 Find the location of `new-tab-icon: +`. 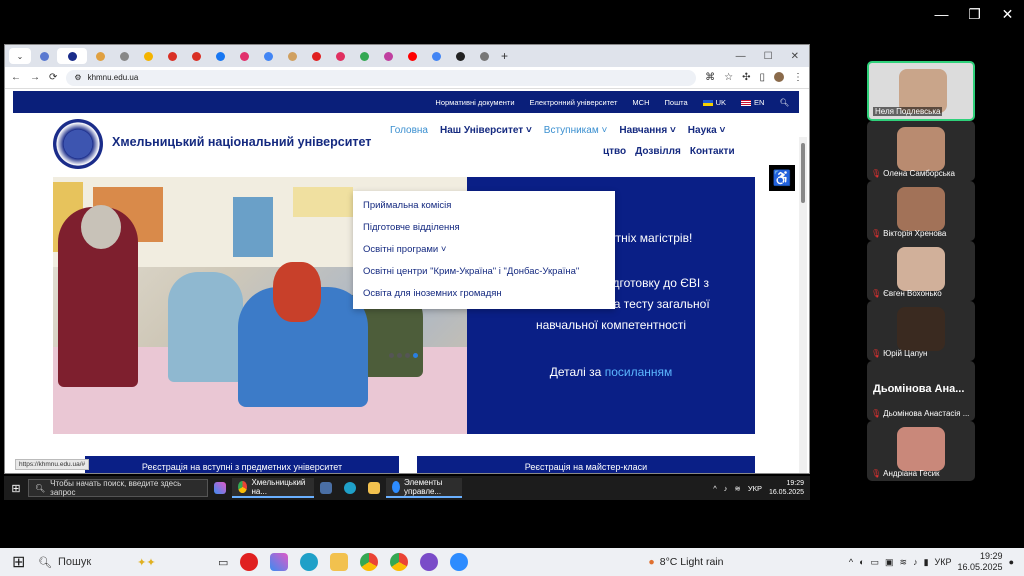

new-tab-icon: + is located at coordinates (504, 56).